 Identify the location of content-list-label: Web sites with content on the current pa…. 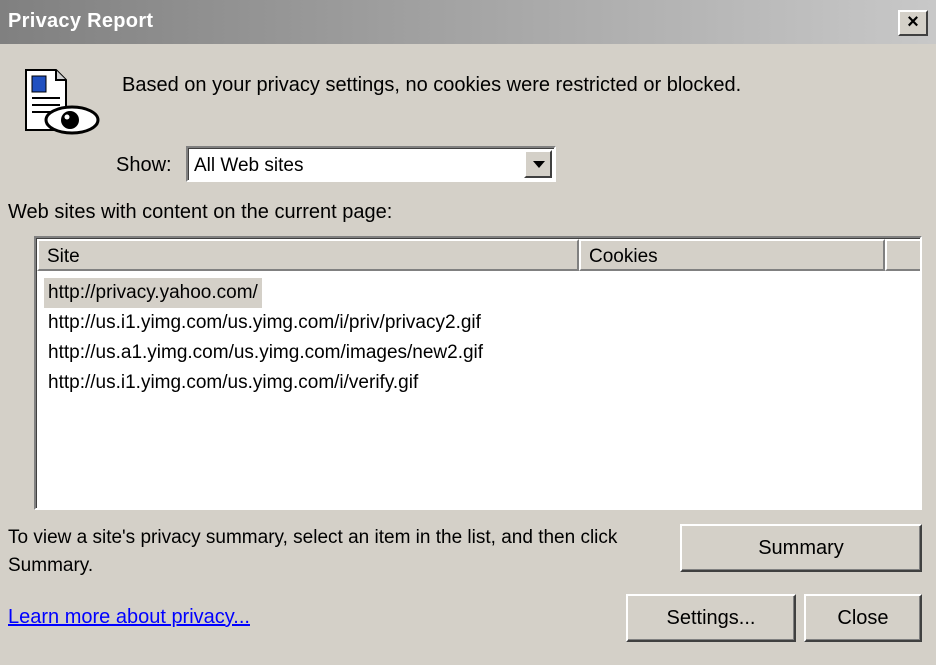
(200, 212).